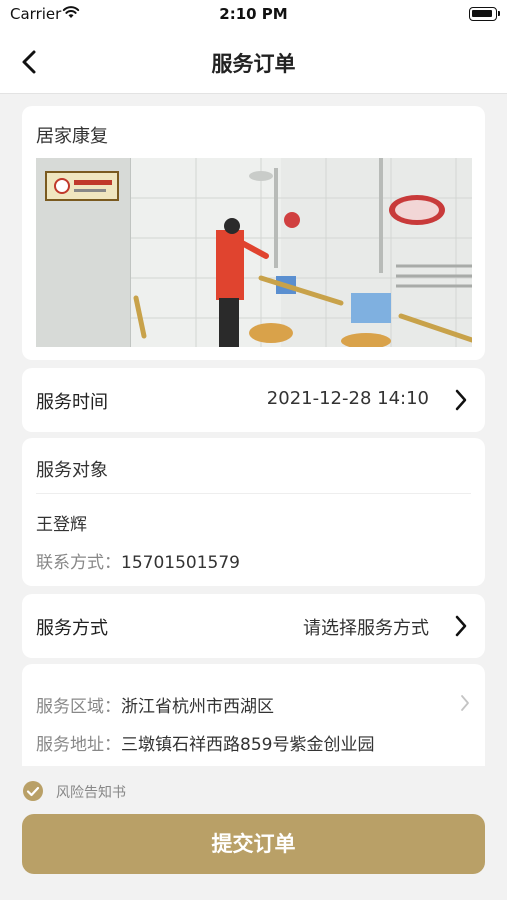 The width and height of the screenshot is (507, 900). What do you see at coordinates (180, 563) in the screenshot?
I see `contact-phone: 15701501579` at bounding box center [180, 563].